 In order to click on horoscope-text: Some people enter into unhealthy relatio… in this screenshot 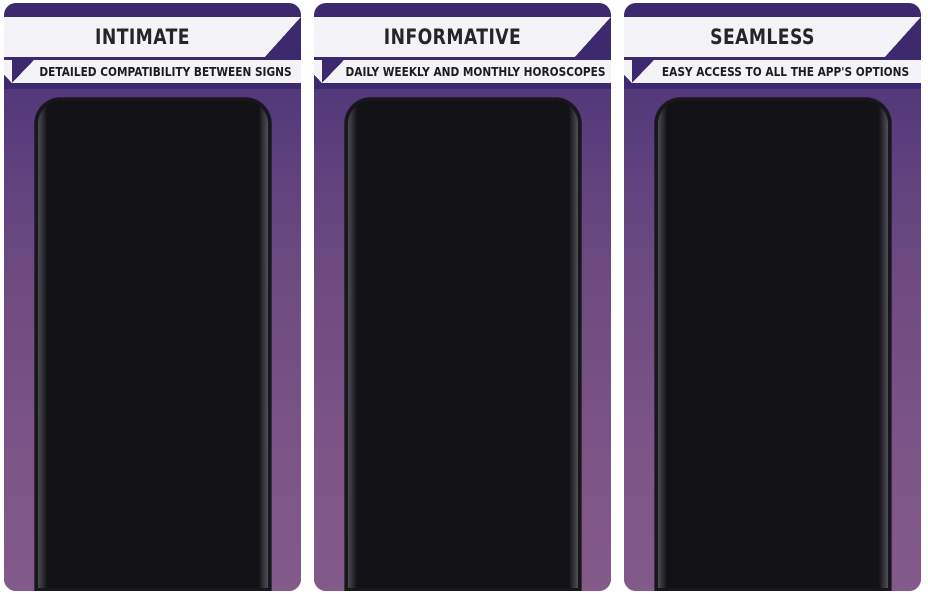, I will do `click(463, 334)`.